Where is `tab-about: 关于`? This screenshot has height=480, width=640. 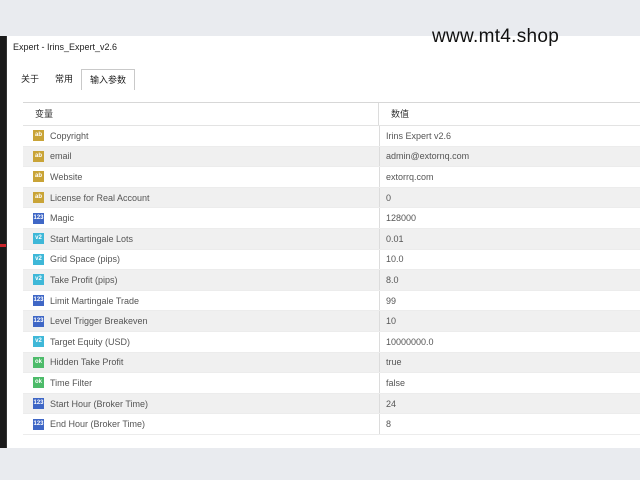 tab-about: 关于 is located at coordinates (30, 79).